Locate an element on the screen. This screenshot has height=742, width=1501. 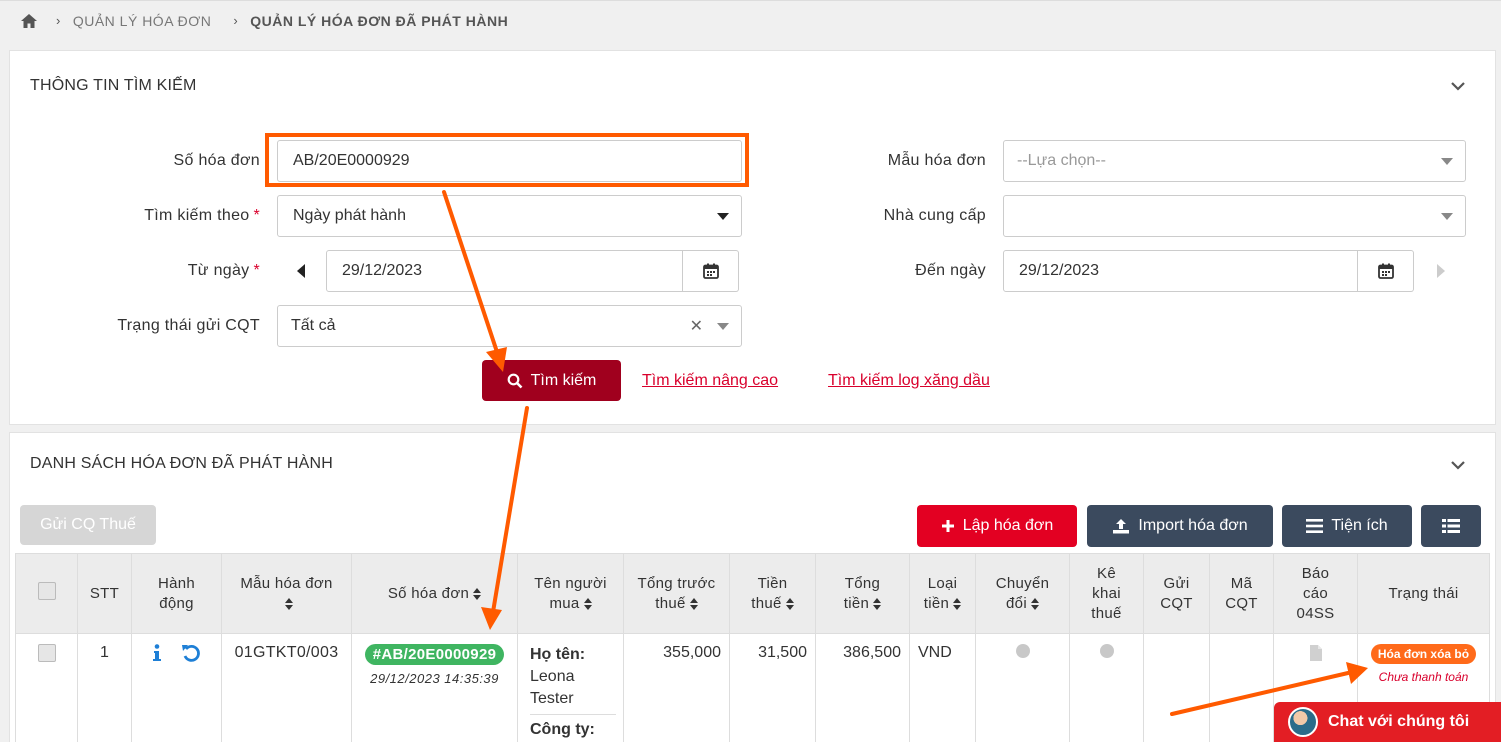
header-declare: Kê khai thuế is located at coordinates (1106, 593).